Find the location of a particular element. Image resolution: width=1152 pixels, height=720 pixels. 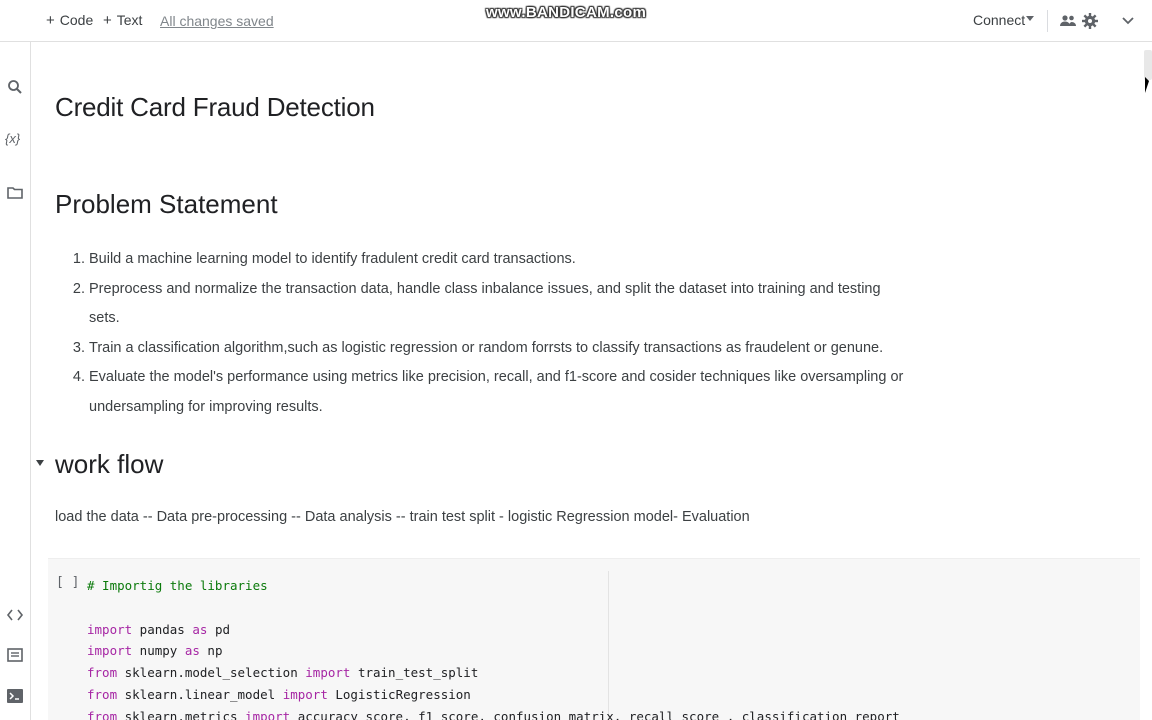

mouse-cursor-icon is located at coordinates (1147, 85).